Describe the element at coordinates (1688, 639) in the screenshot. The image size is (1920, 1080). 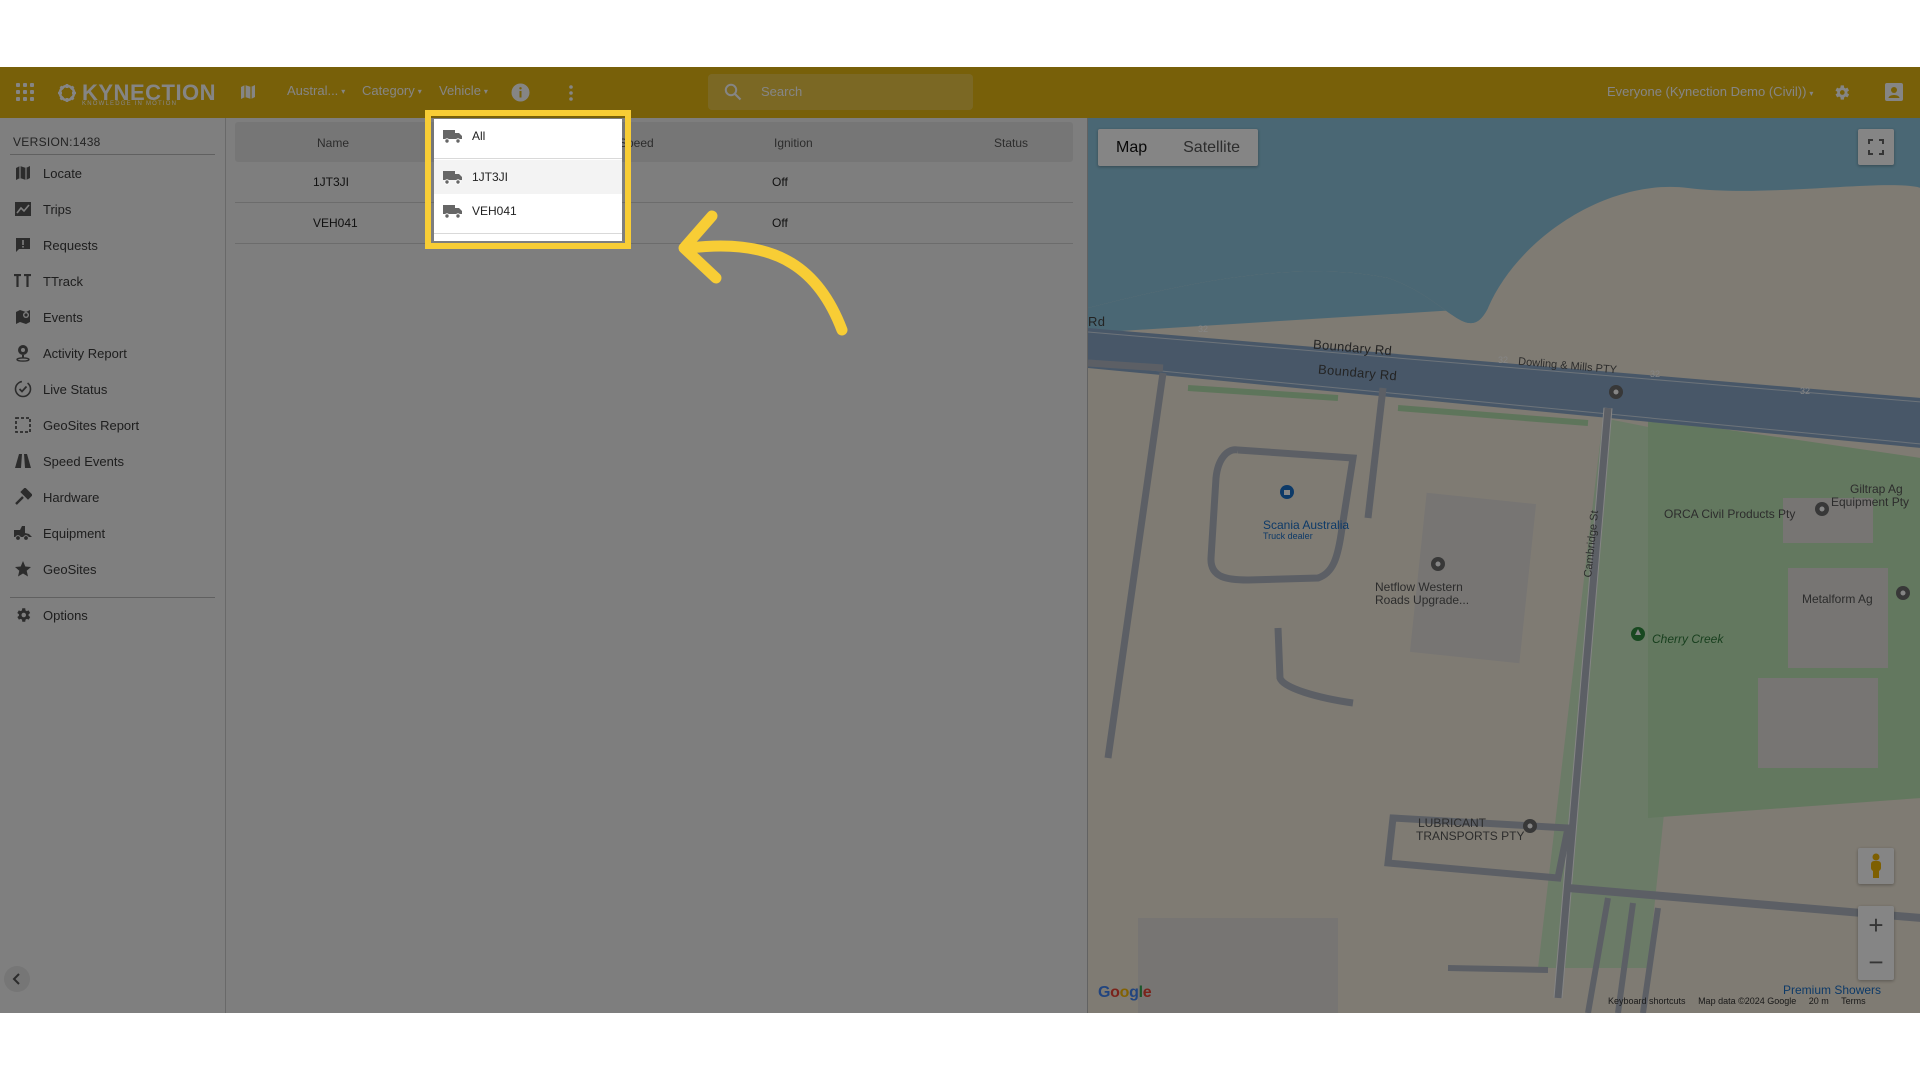
I see `map-poi-label: Cherry Creek` at that location.